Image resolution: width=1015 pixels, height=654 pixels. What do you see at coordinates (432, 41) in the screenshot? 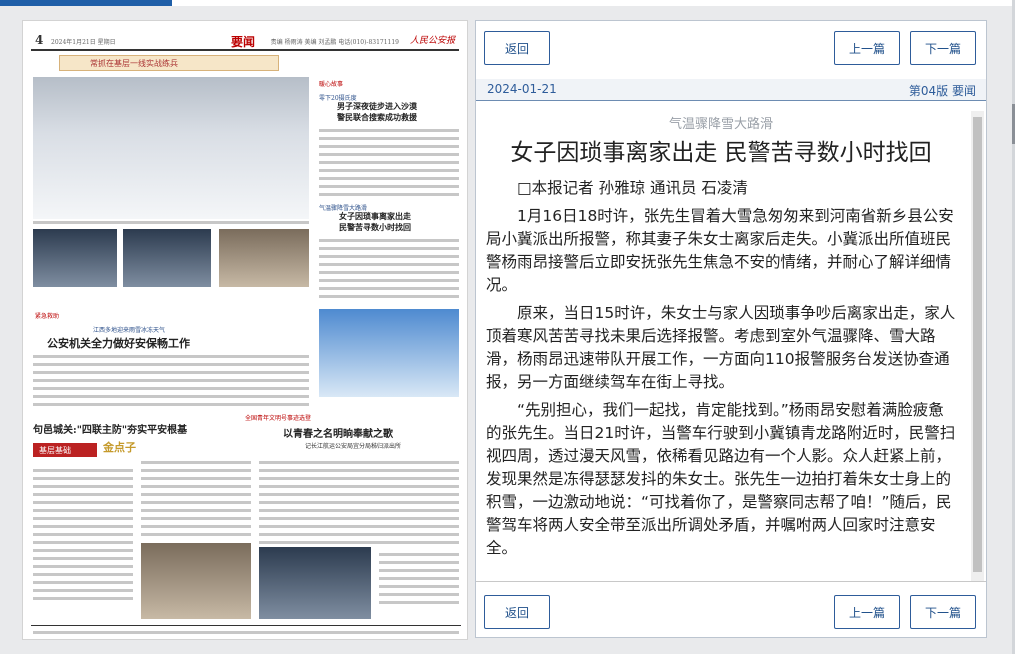
I see `newspaper-logo: 人民公安报` at bounding box center [432, 41].